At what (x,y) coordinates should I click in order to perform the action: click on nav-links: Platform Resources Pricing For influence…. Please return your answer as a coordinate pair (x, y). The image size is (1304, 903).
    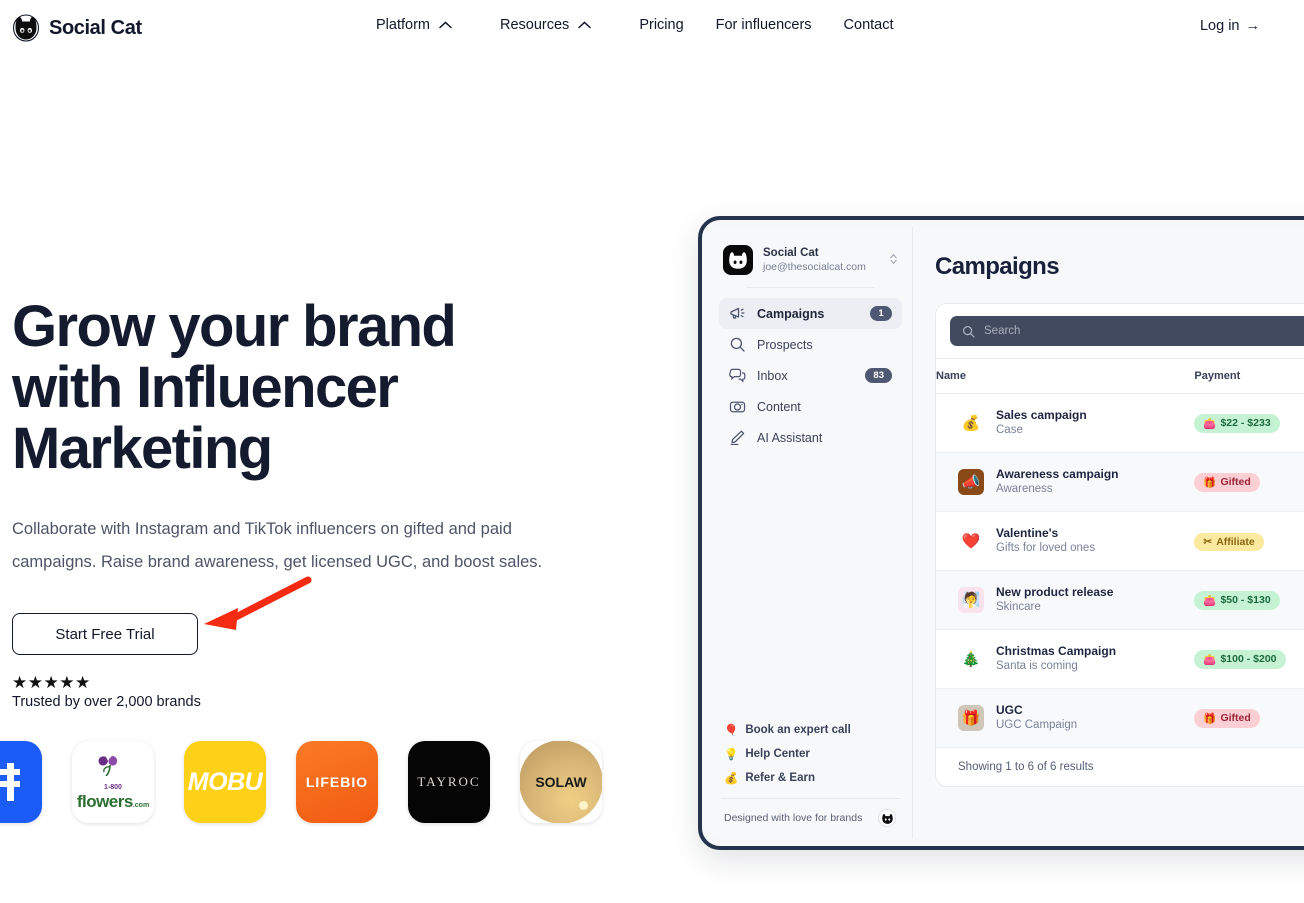
    Looking at the image, I should click on (635, 25).